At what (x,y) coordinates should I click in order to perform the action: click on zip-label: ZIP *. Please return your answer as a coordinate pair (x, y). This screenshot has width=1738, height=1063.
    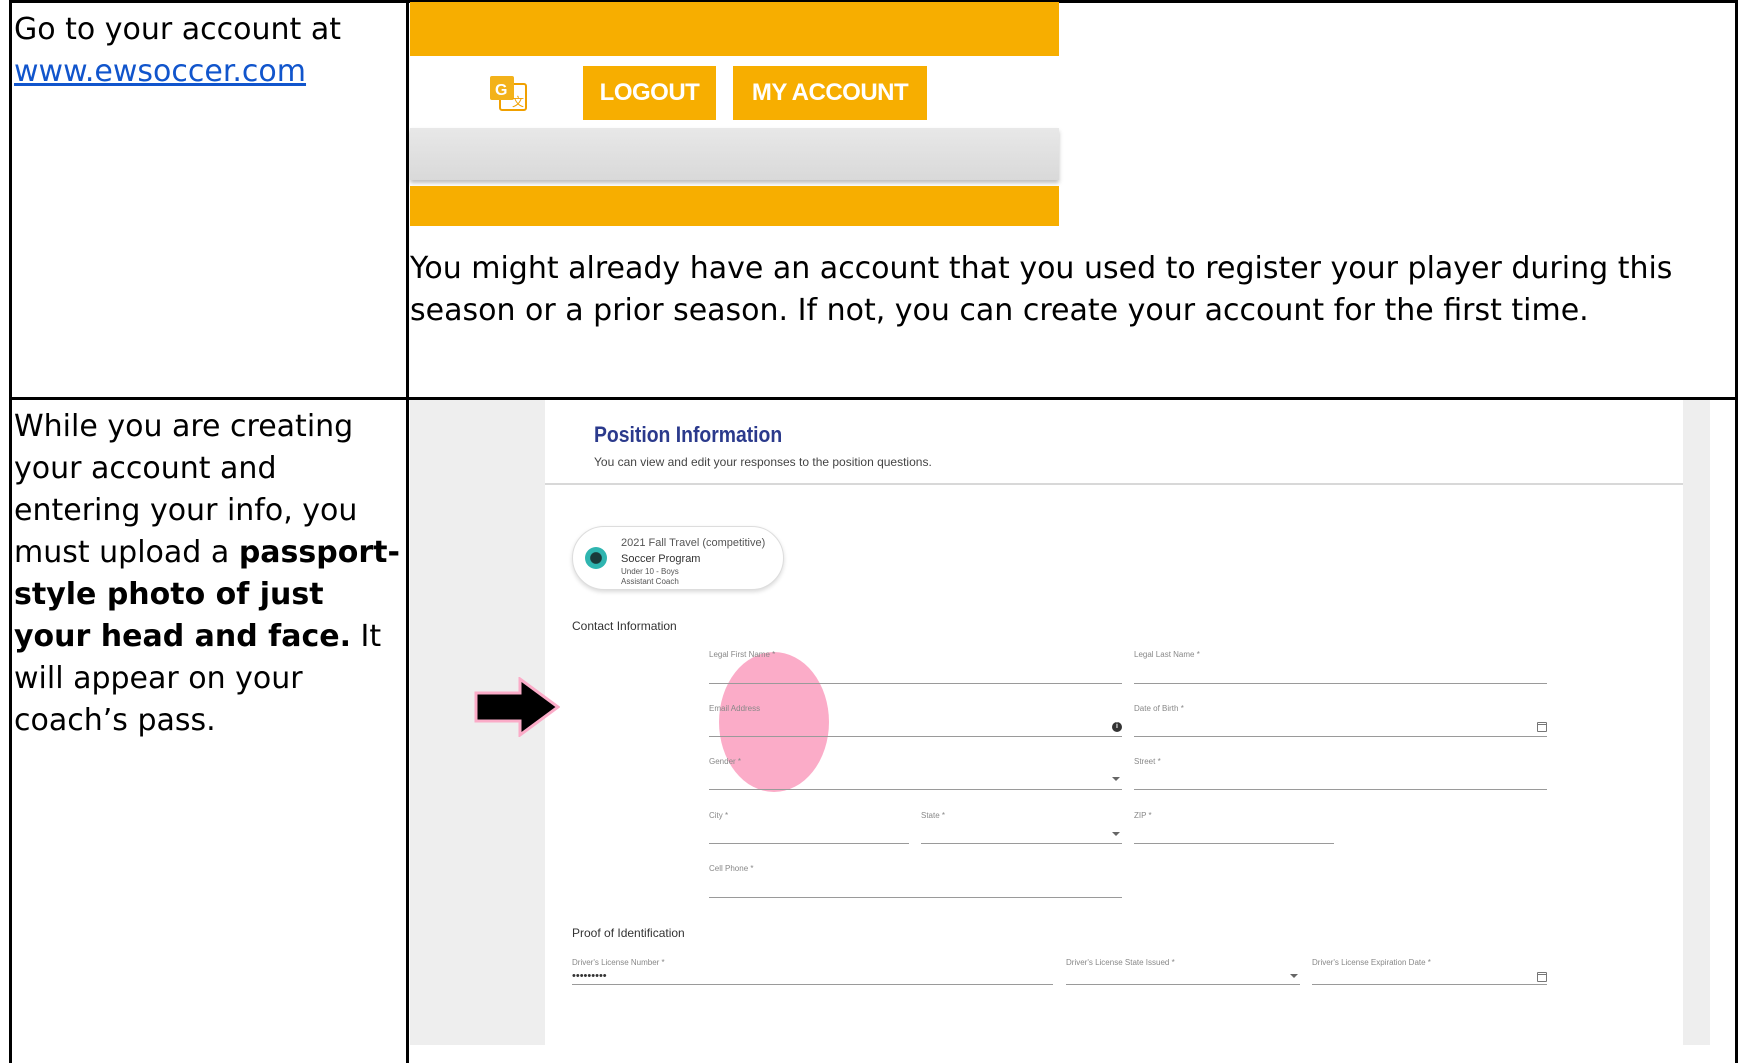
    Looking at the image, I should click on (1143, 815).